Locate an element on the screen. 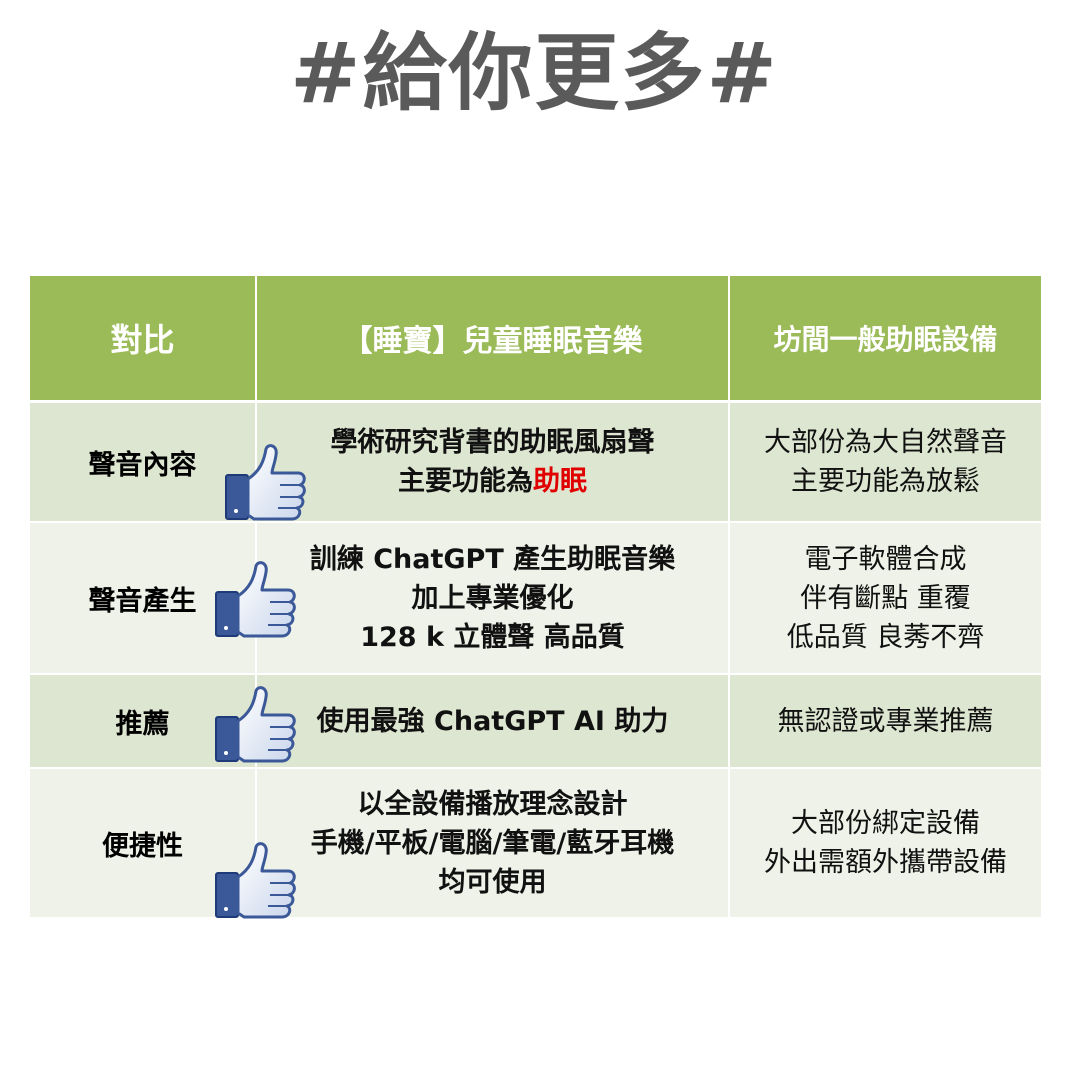  others-cell: 電子軟體合成 伴有斷點 重覆 低品質 良莠不齊 is located at coordinates (885, 598).